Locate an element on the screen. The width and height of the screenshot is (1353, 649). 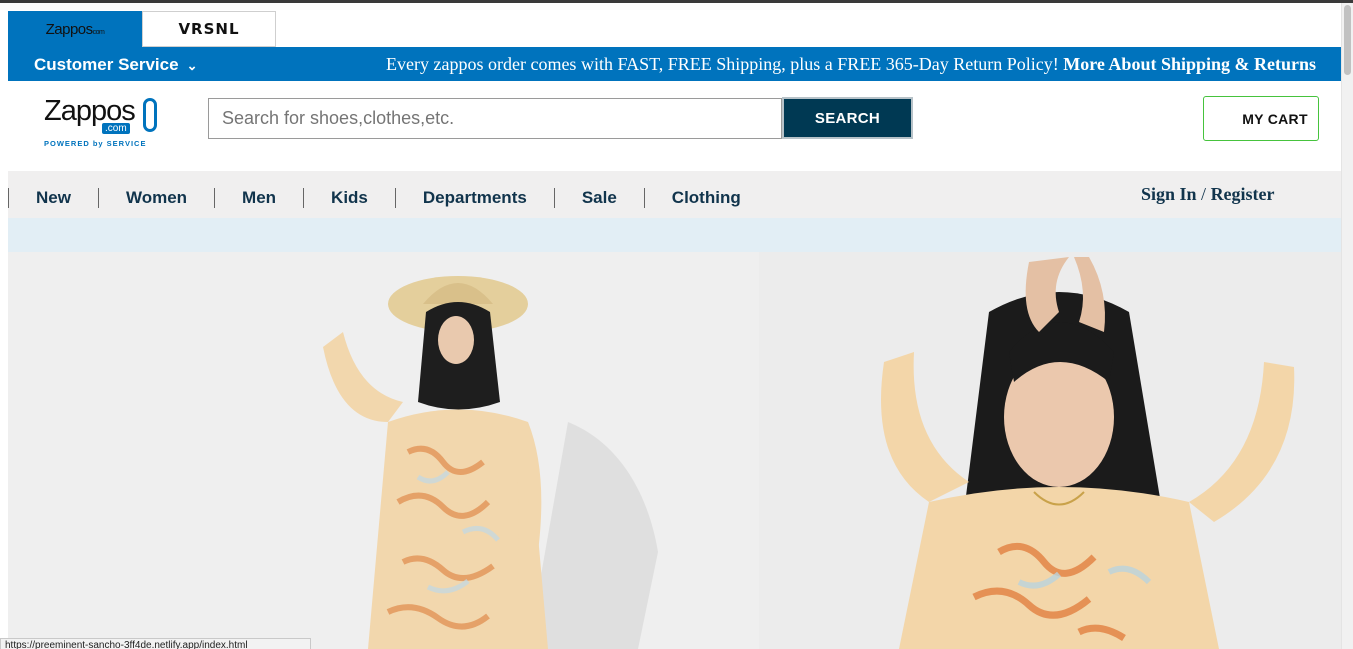
zappos-tab-sub: com is located at coordinates (98, 32).